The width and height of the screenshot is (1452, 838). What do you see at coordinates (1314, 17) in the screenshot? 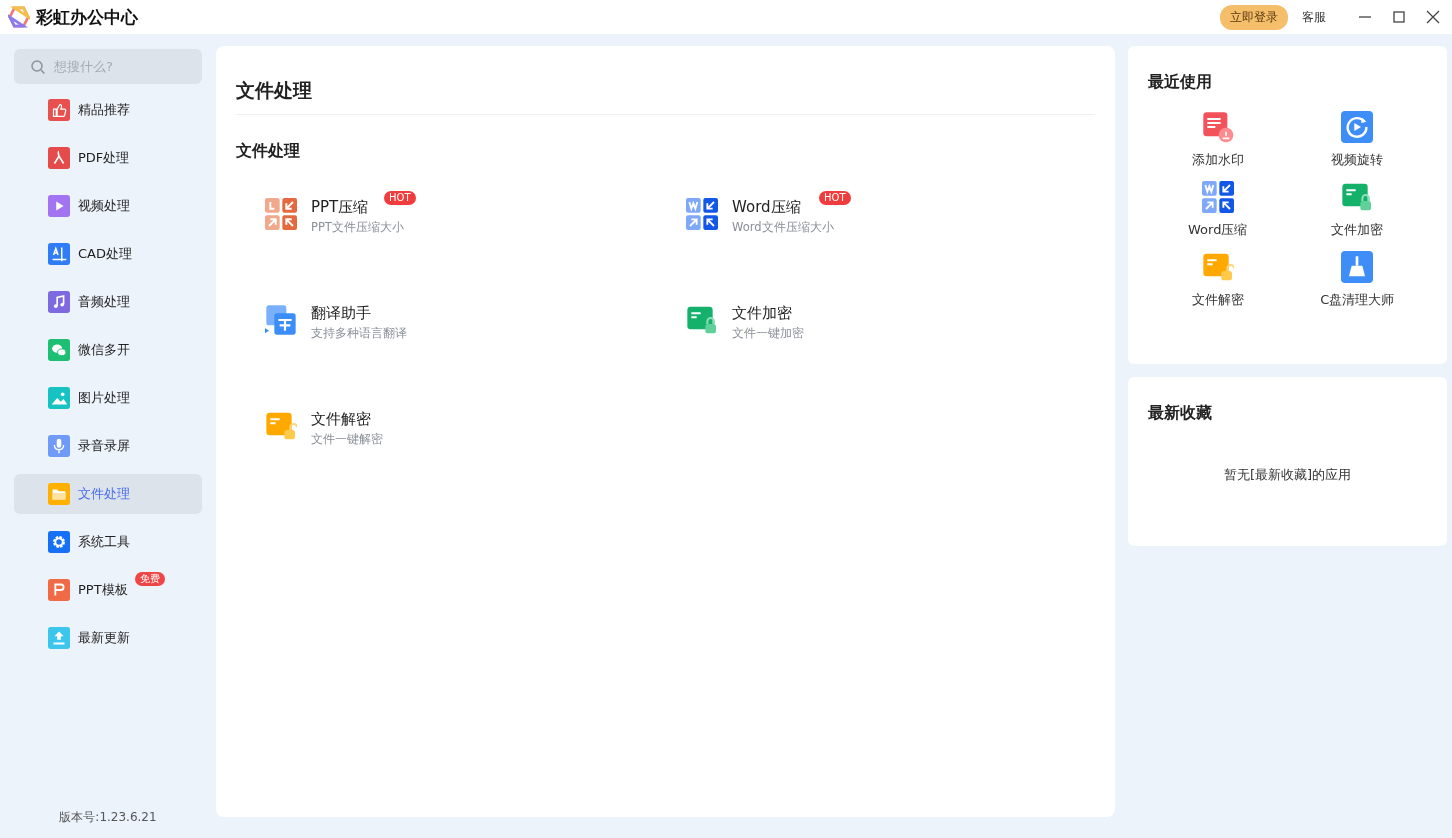
I see `customer-service-link: 客服` at bounding box center [1314, 17].